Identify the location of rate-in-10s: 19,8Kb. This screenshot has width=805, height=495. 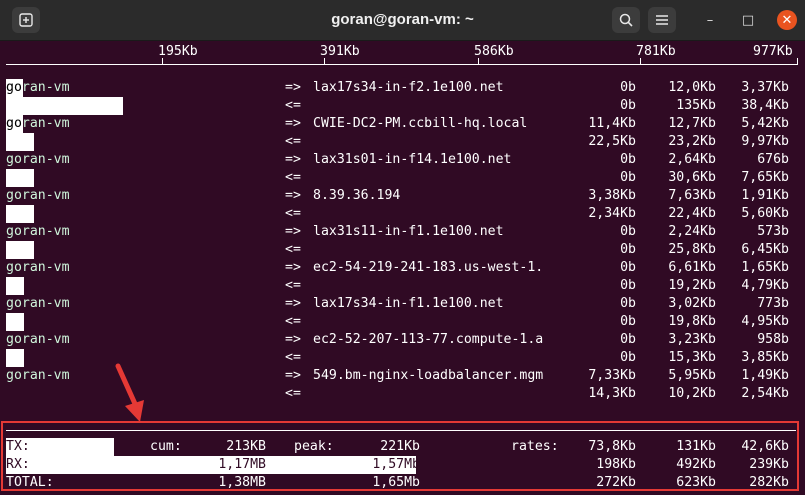
(692, 321).